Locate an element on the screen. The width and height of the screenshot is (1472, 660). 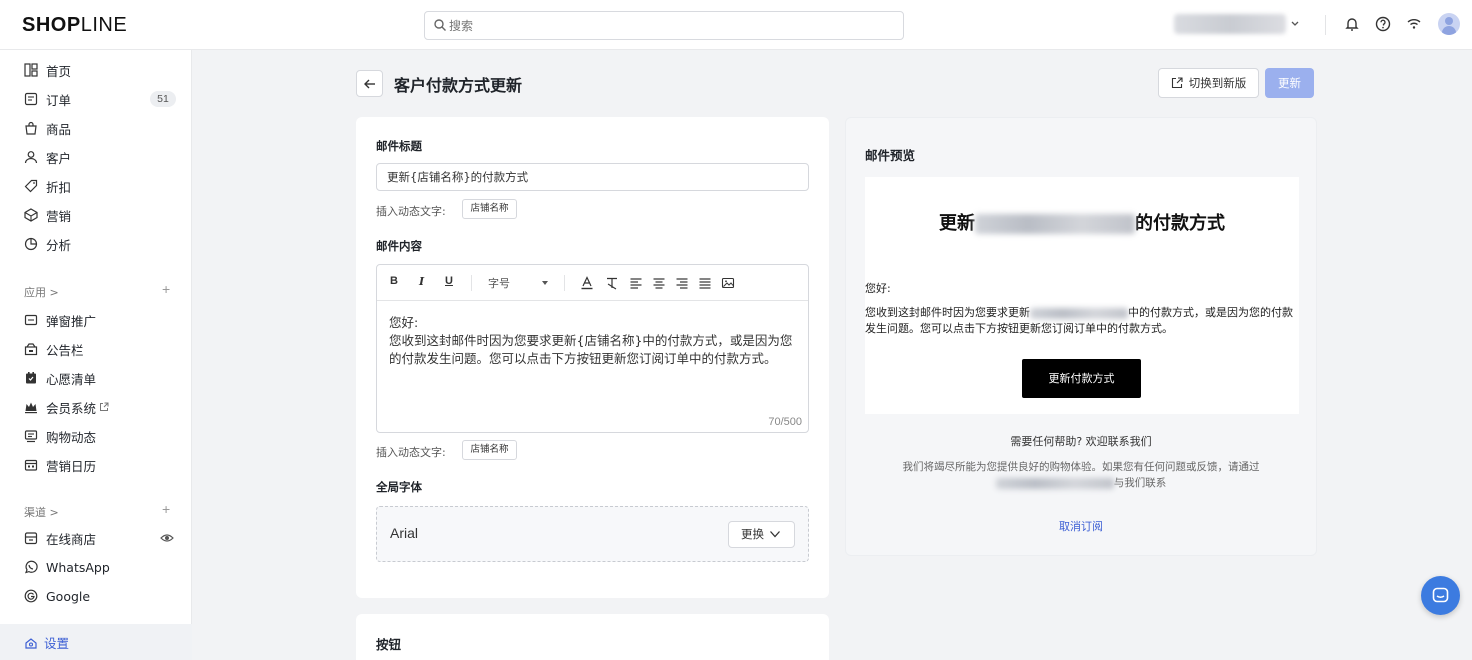
sidebar-item-label: 营销 is located at coordinates (59, 216).